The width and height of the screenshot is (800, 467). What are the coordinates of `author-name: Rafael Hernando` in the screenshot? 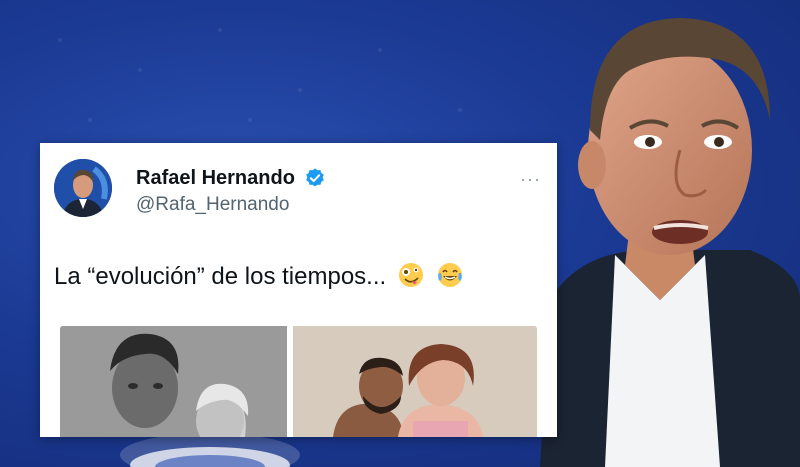 It's located at (215, 178).